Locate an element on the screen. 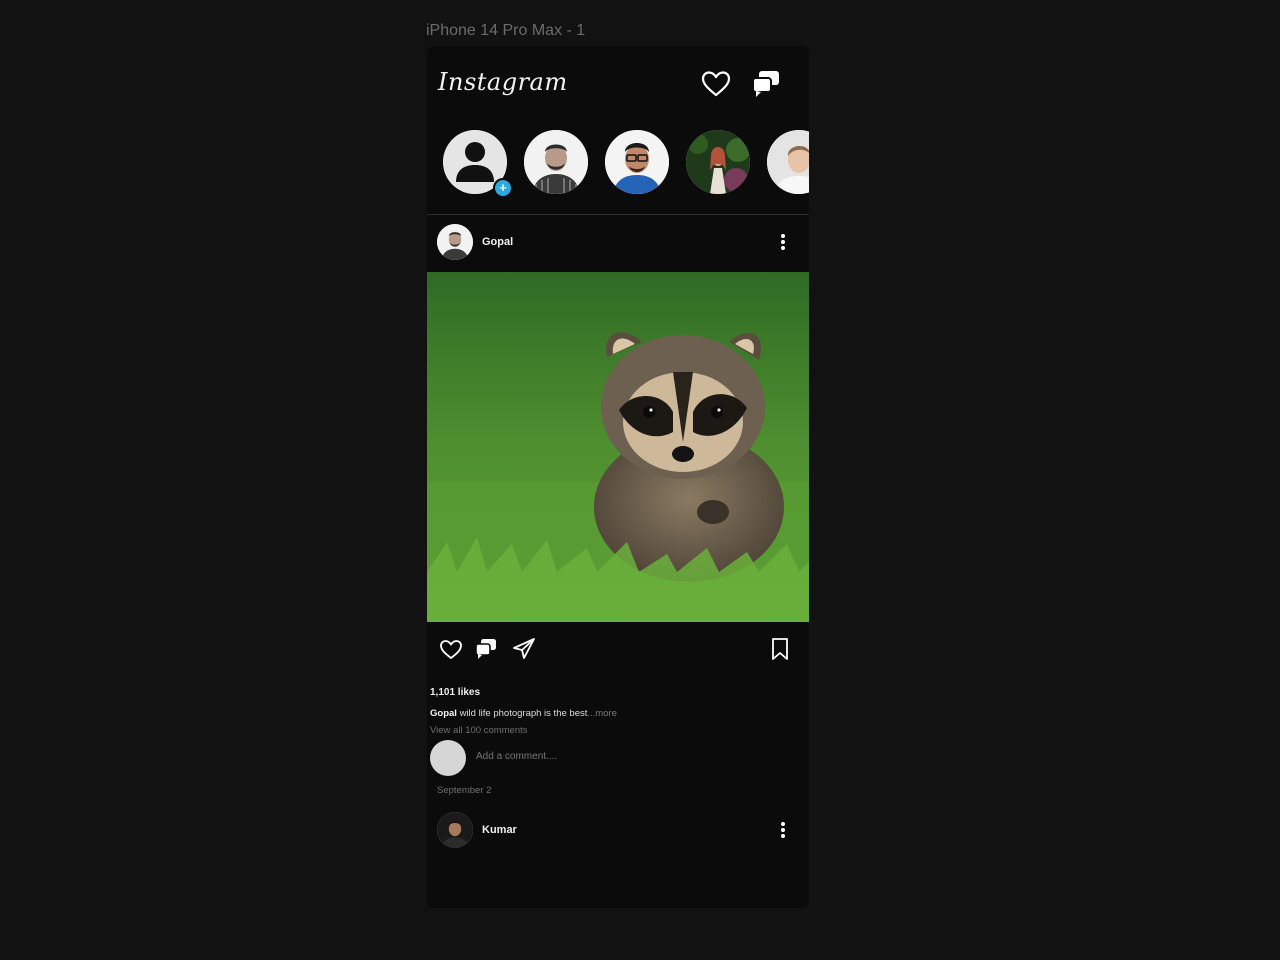 Image resolution: width=1280 pixels, height=960 pixels. post-actions is located at coordinates (618, 649).